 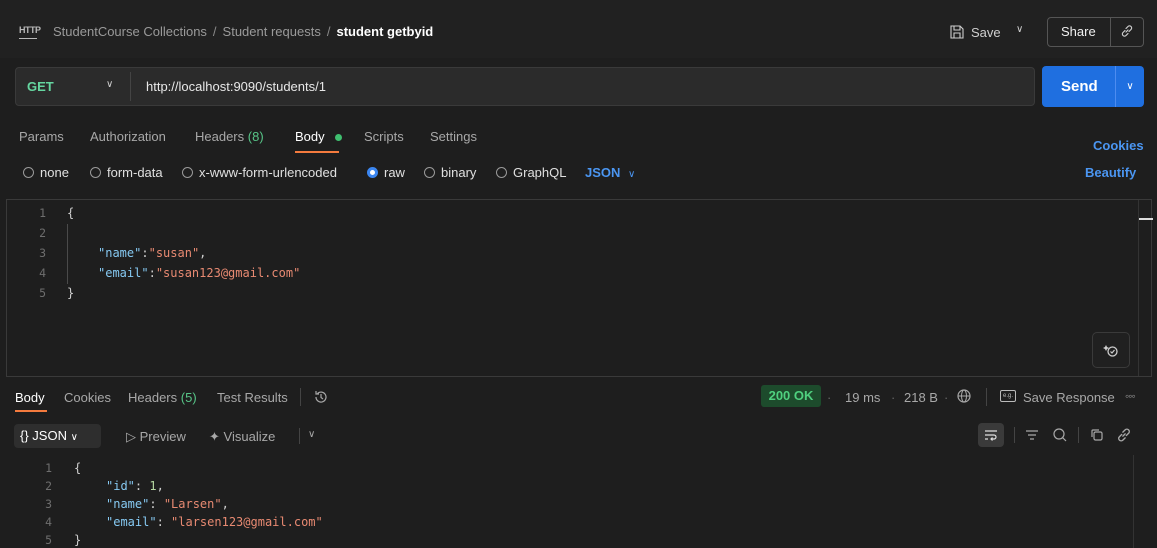 What do you see at coordinates (459, 172) in the screenshot?
I see `radio-label: binary` at bounding box center [459, 172].